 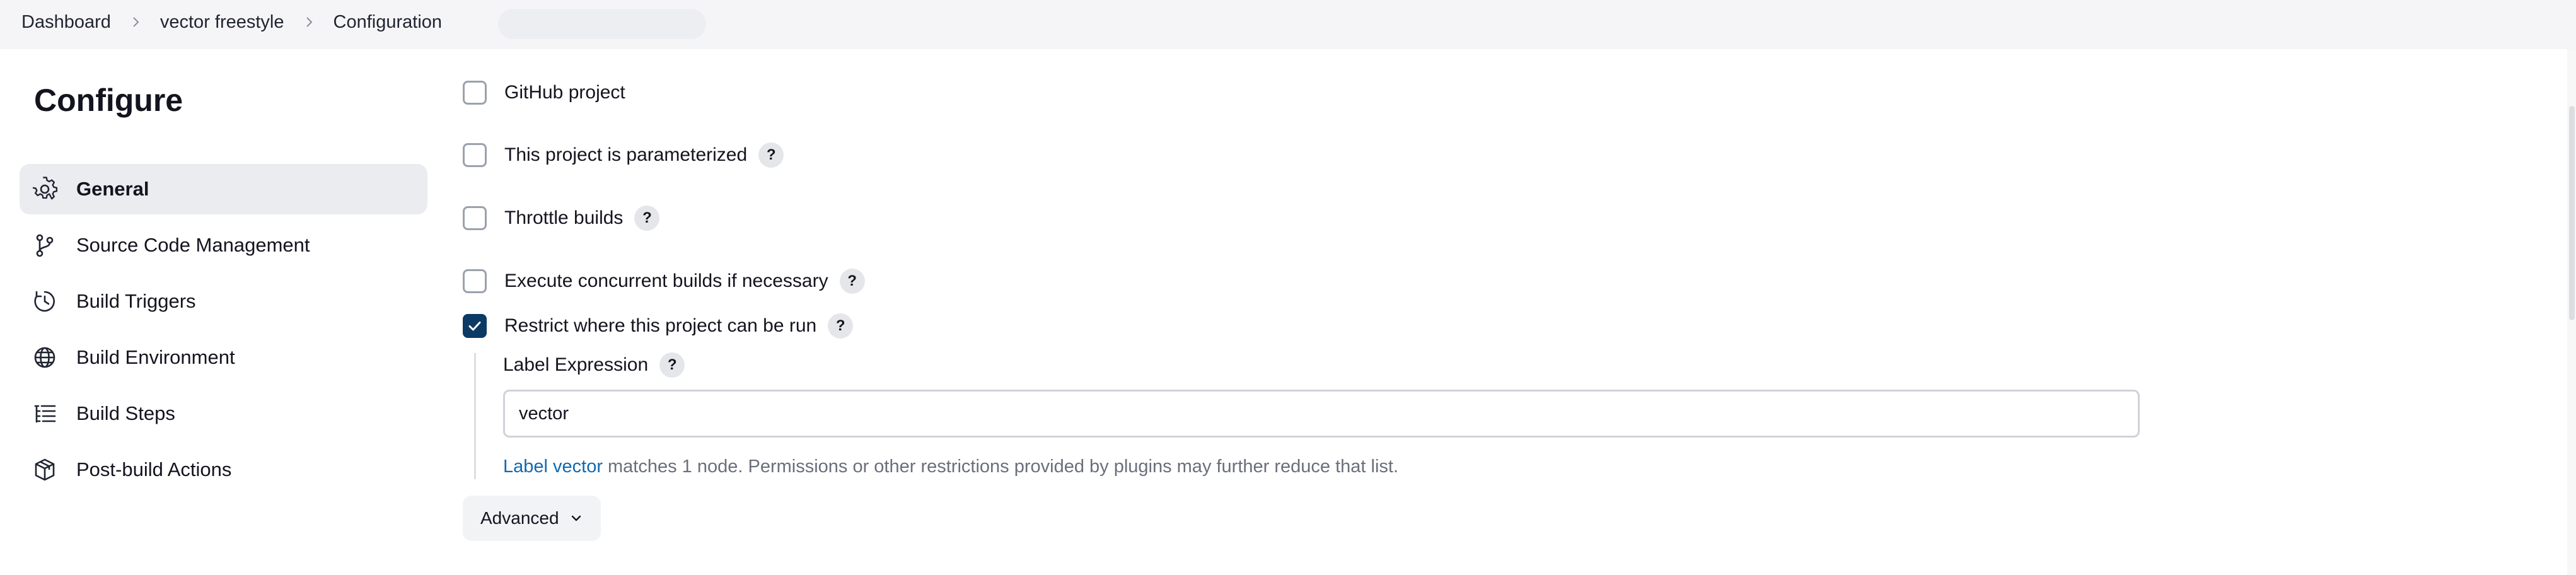 I want to click on nested-section-rule, so click(x=475, y=416).